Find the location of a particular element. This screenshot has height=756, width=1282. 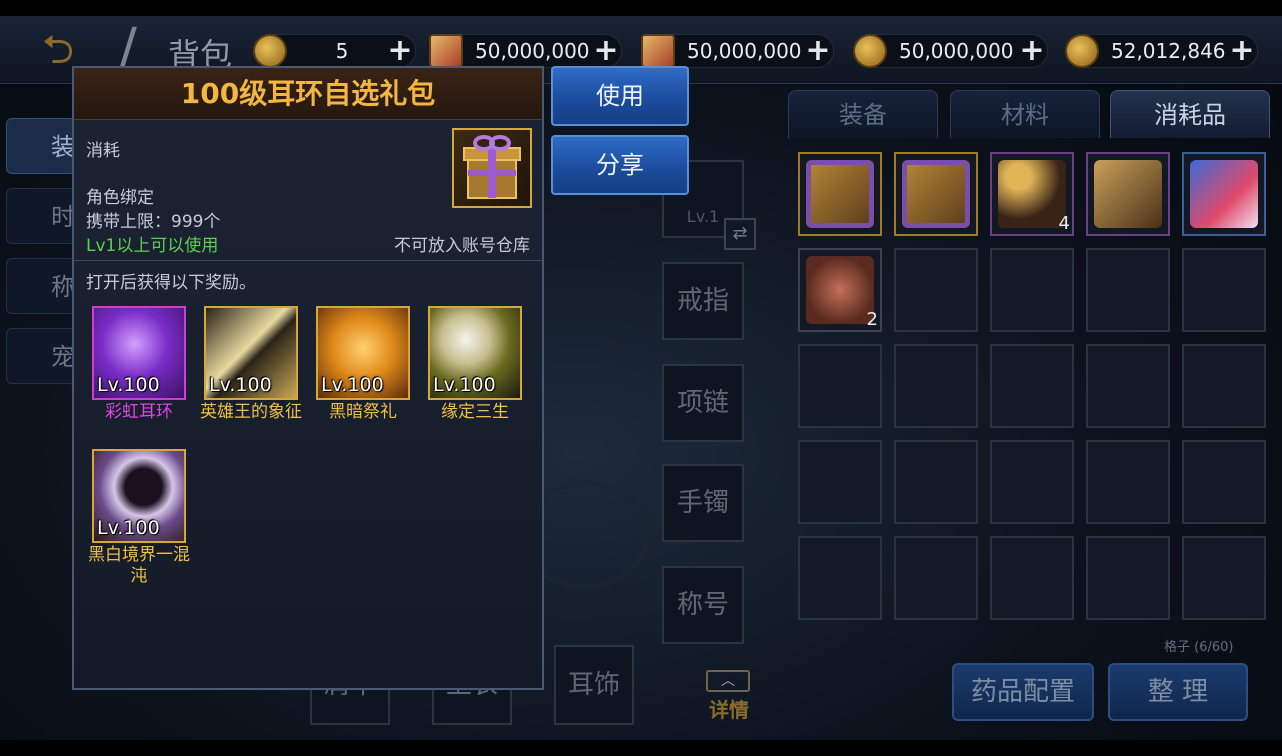

carry-limit: 携带上限：999个 is located at coordinates (153, 222).